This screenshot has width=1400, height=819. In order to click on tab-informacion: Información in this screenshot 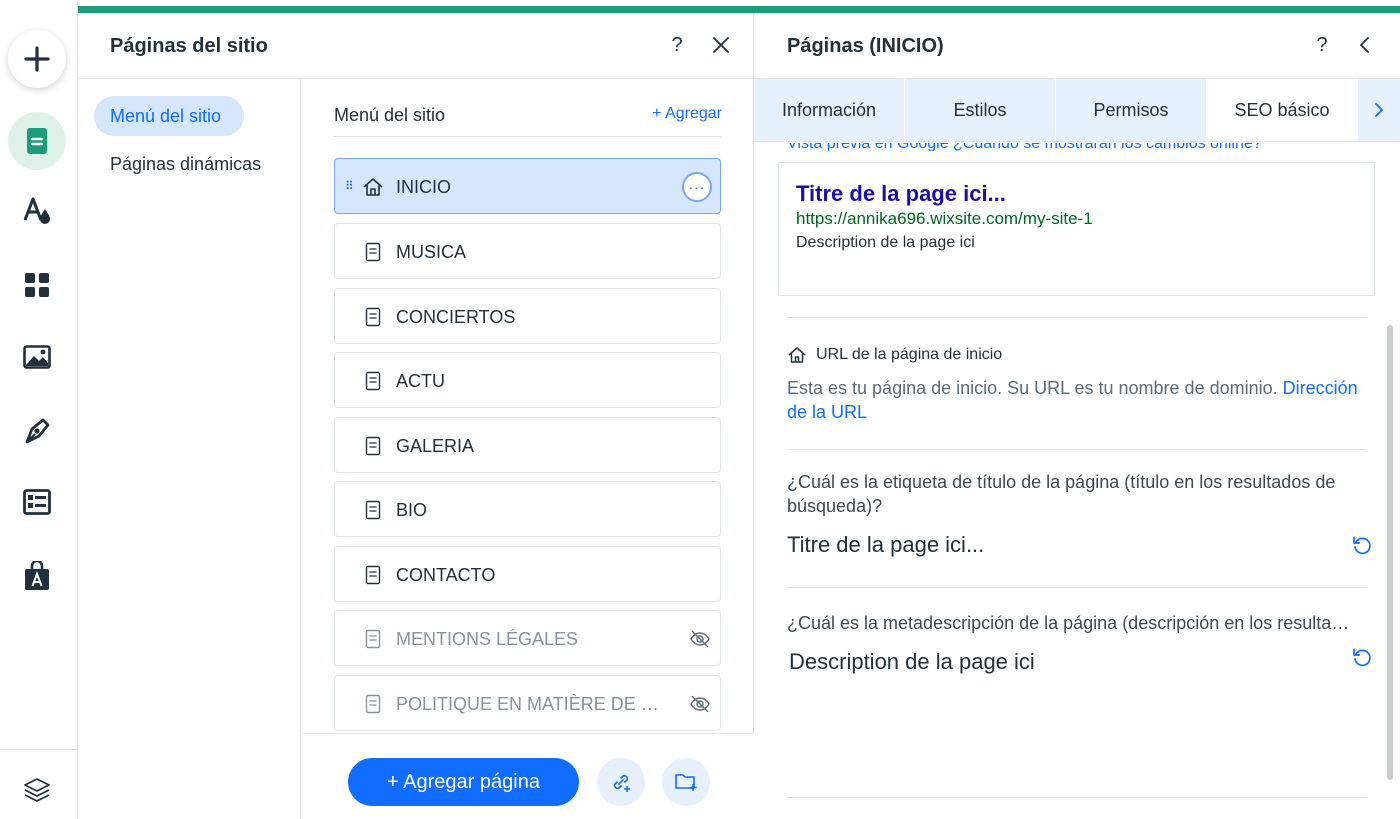, I will do `click(829, 110)`.